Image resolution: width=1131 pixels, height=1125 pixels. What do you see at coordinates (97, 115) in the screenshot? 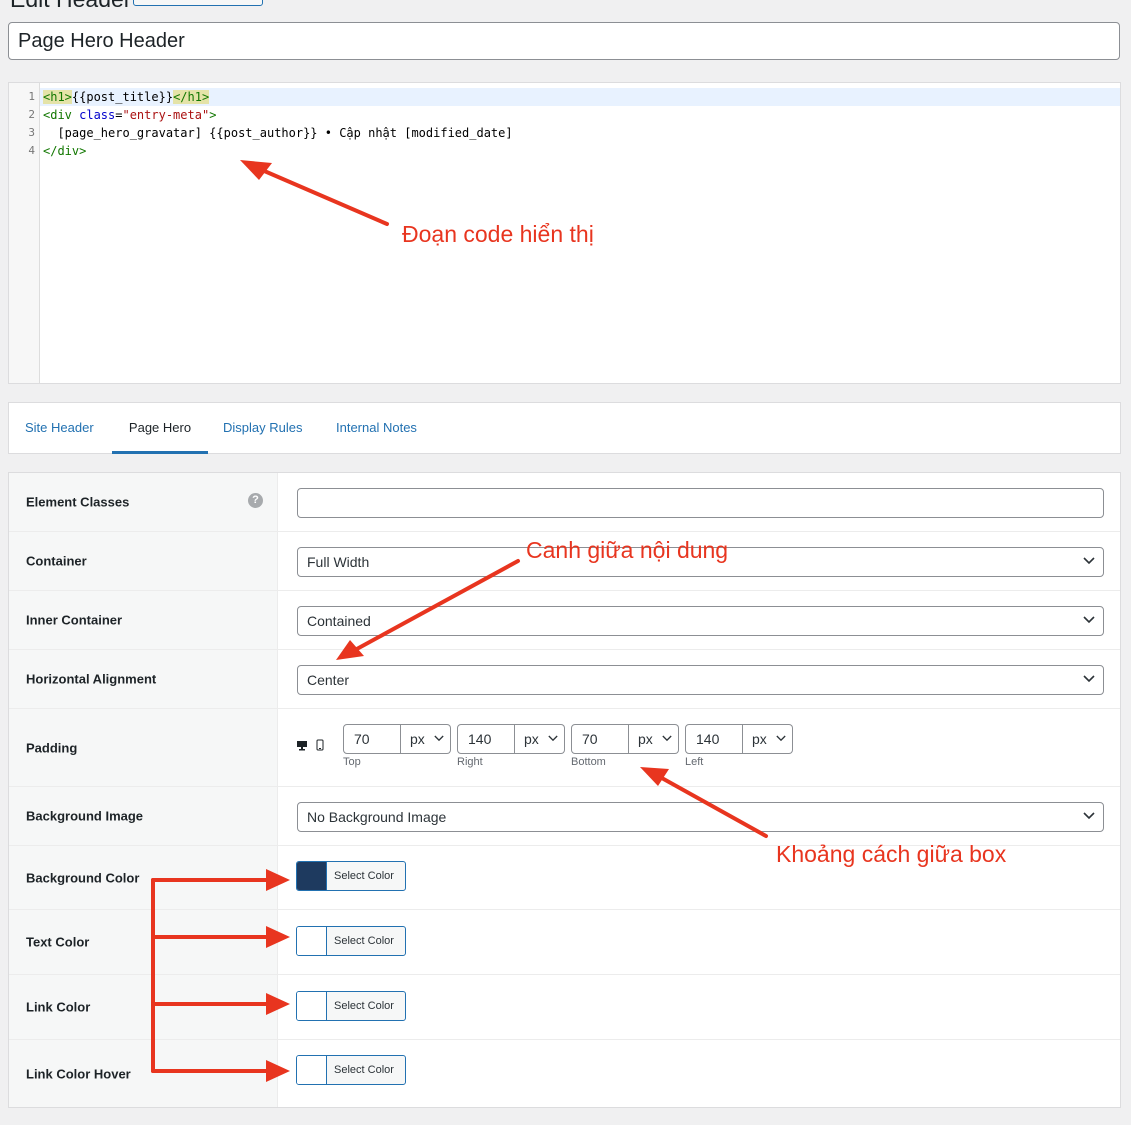
I see `code-token: class` at bounding box center [97, 115].